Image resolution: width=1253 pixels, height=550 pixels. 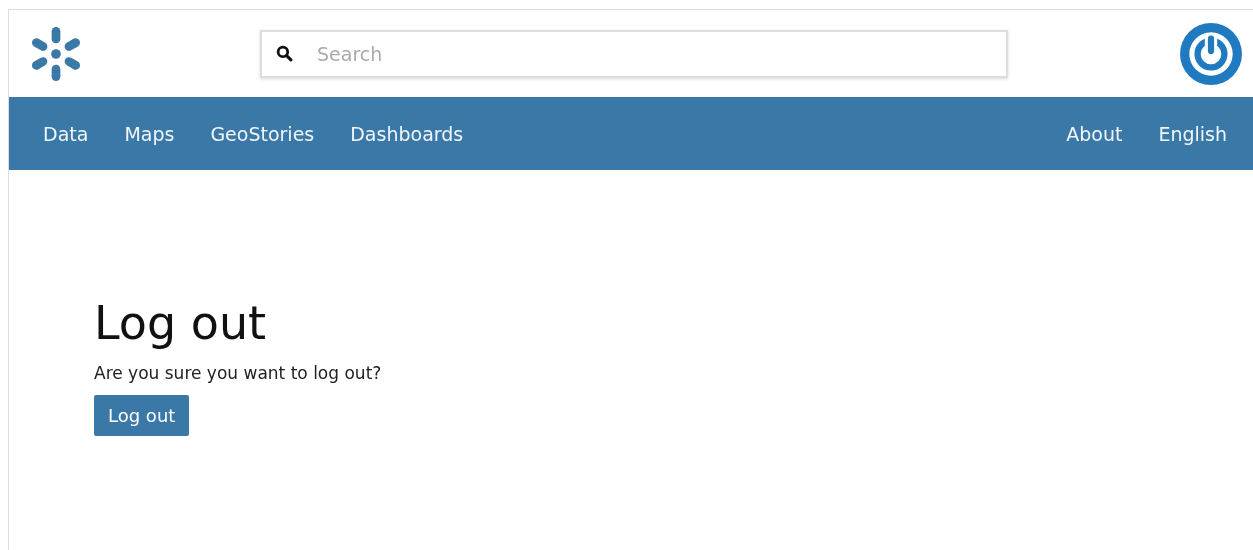 What do you see at coordinates (634, 53) in the screenshot?
I see `search-field: Search` at bounding box center [634, 53].